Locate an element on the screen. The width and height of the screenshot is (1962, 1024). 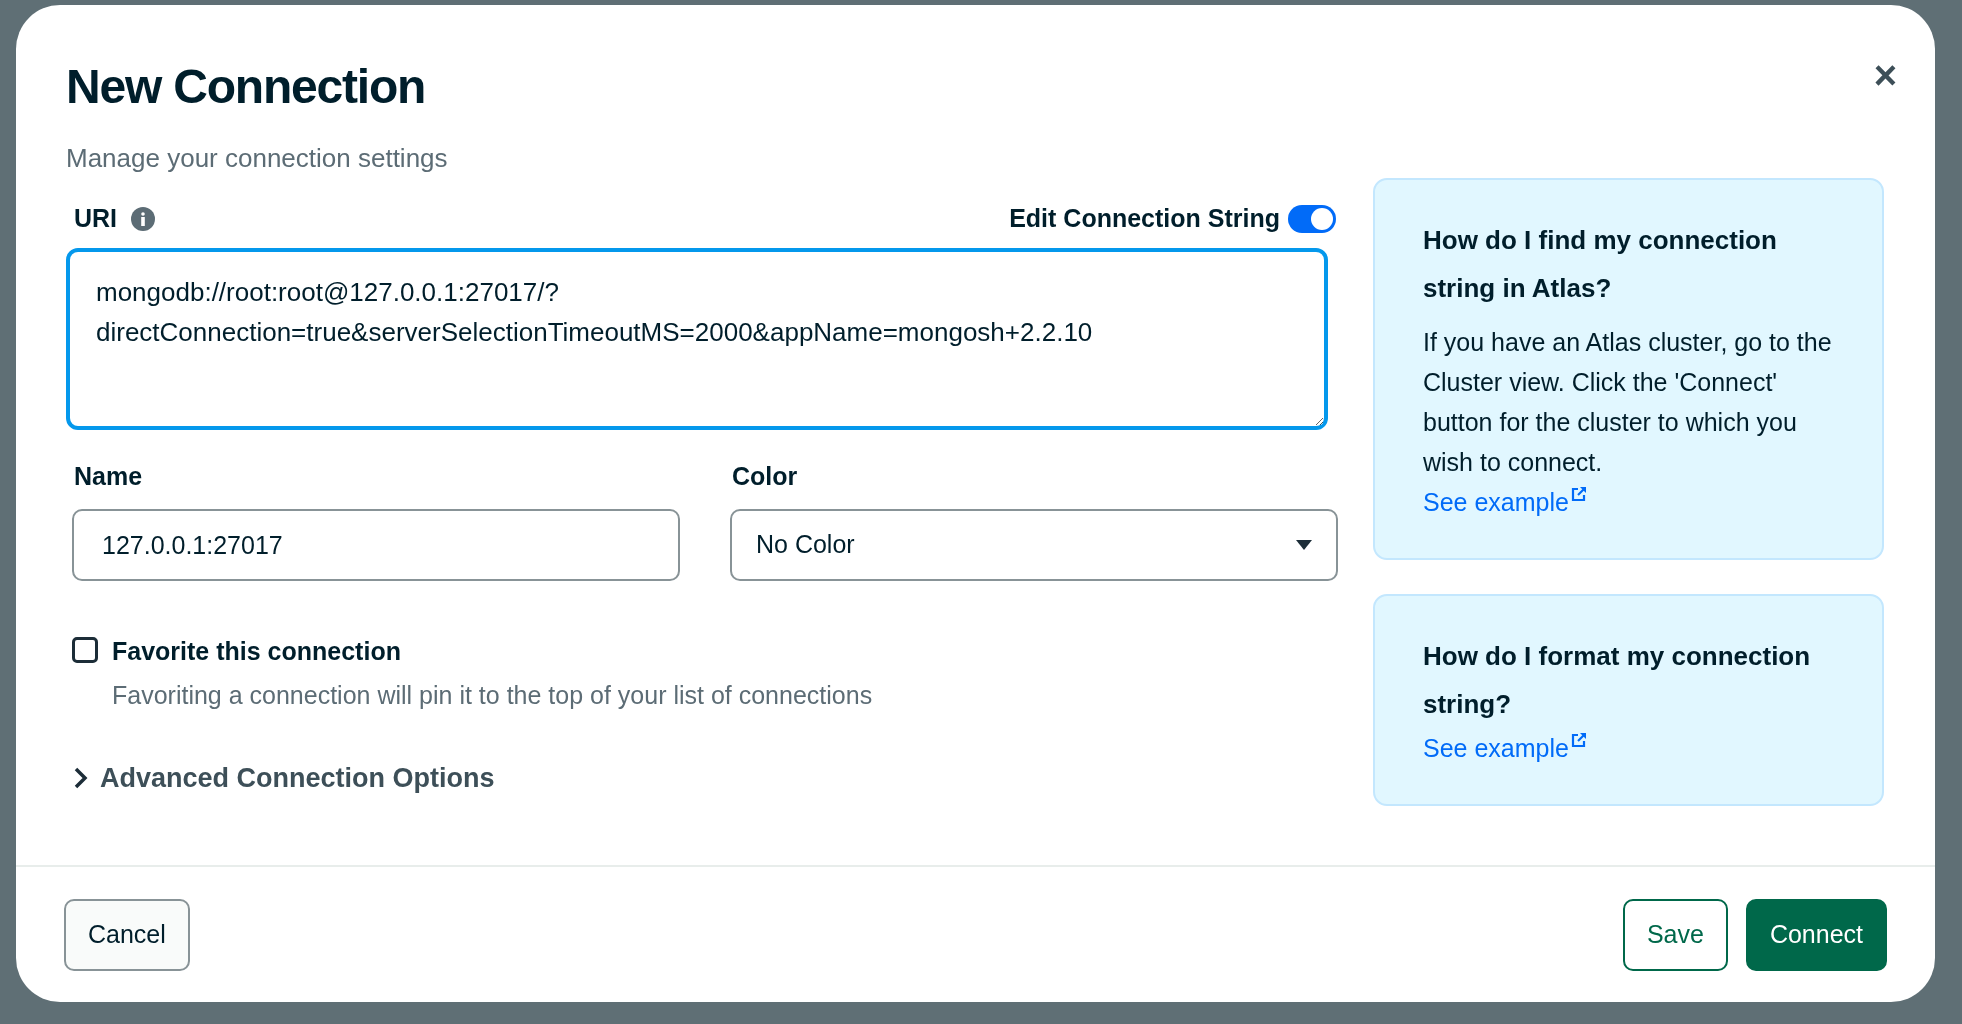
favorite-checkbox is located at coordinates (85, 650).